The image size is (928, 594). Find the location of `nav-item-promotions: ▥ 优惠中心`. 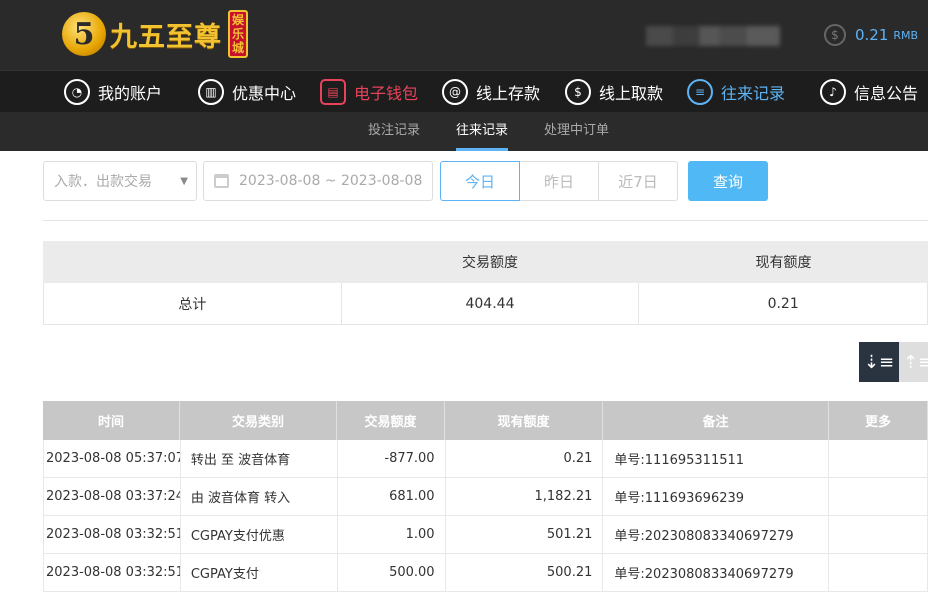

nav-item-promotions: ▥ 优惠中心 is located at coordinates (247, 92).